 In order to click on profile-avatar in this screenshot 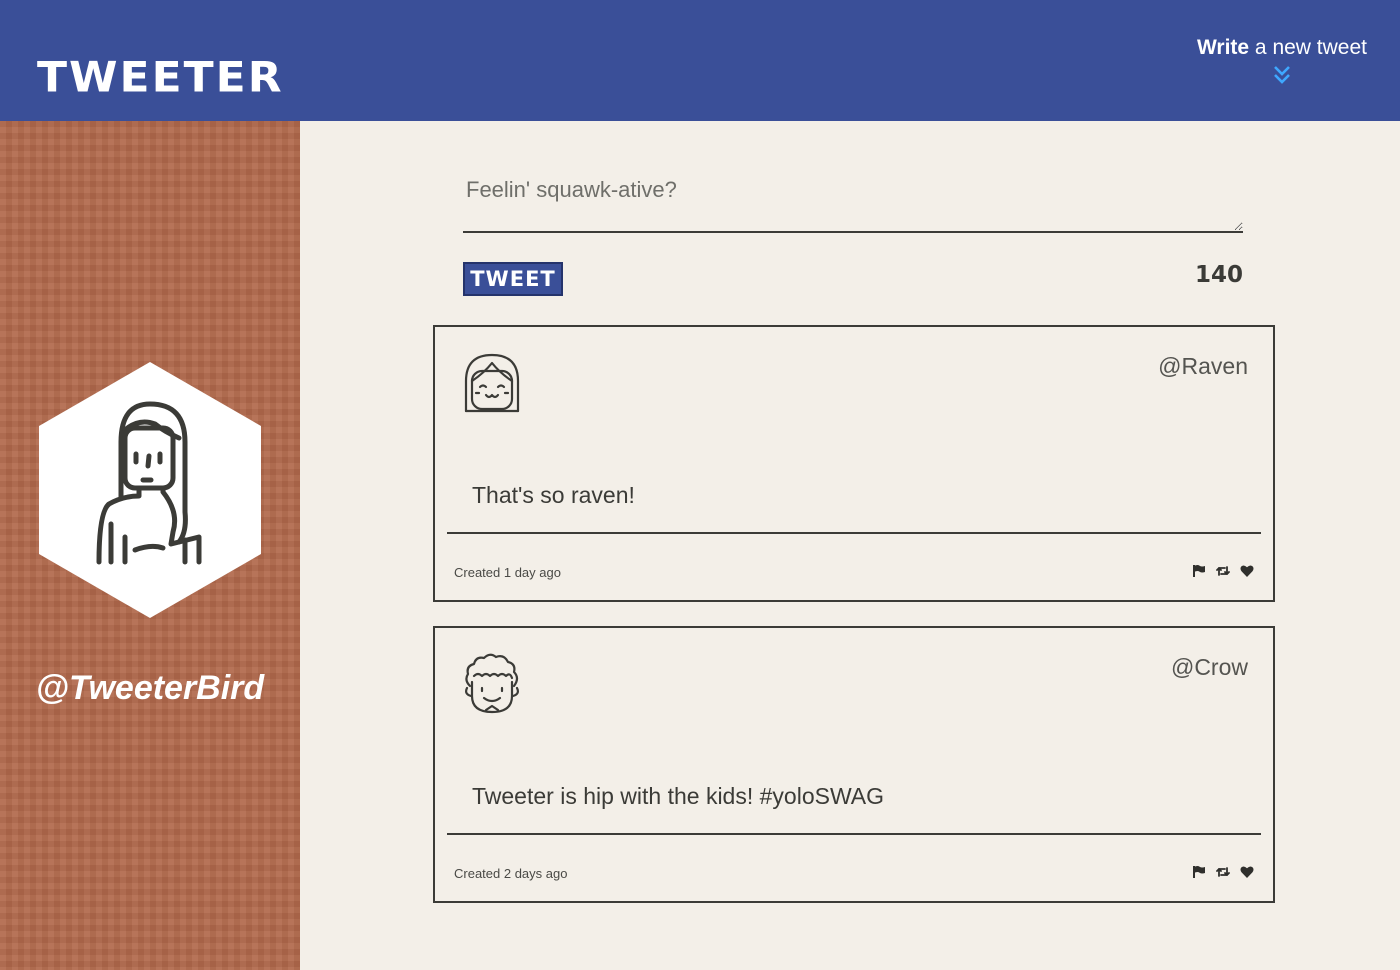, I will do `click(150, 490)`.